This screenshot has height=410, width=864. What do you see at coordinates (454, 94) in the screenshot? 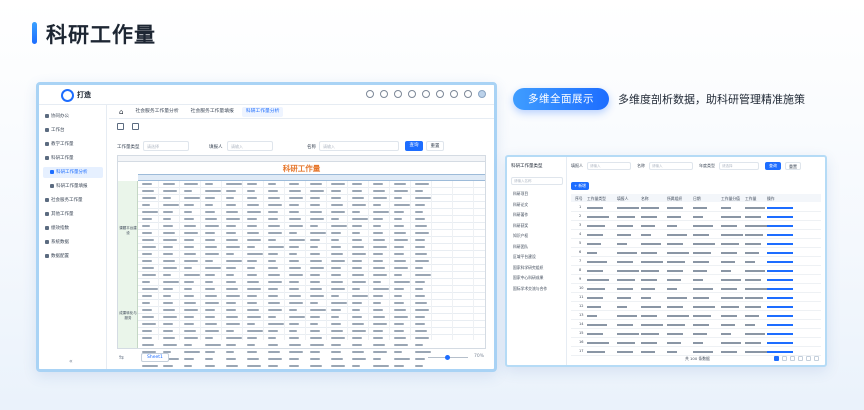
I see `translate-icon` at bounding box center [454, 94].